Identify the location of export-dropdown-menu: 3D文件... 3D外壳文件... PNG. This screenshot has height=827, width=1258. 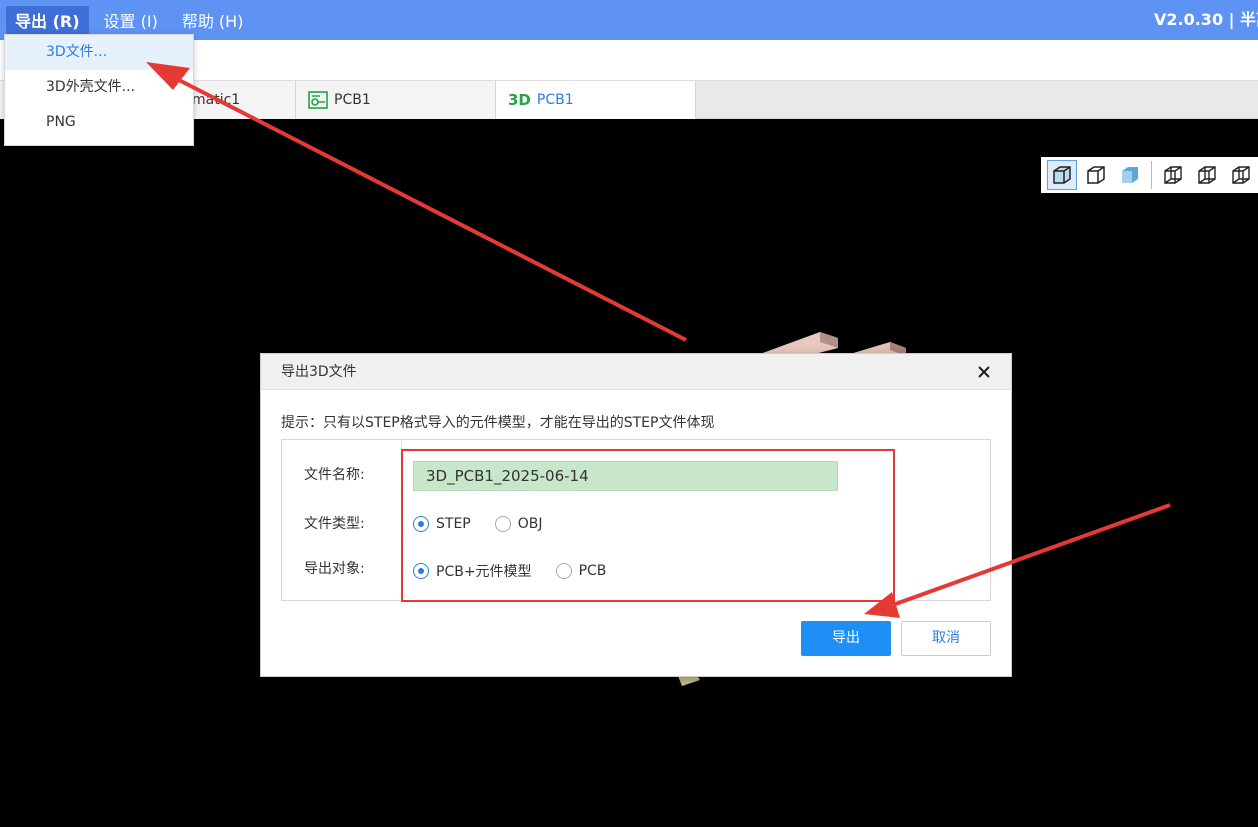
(99, 90).